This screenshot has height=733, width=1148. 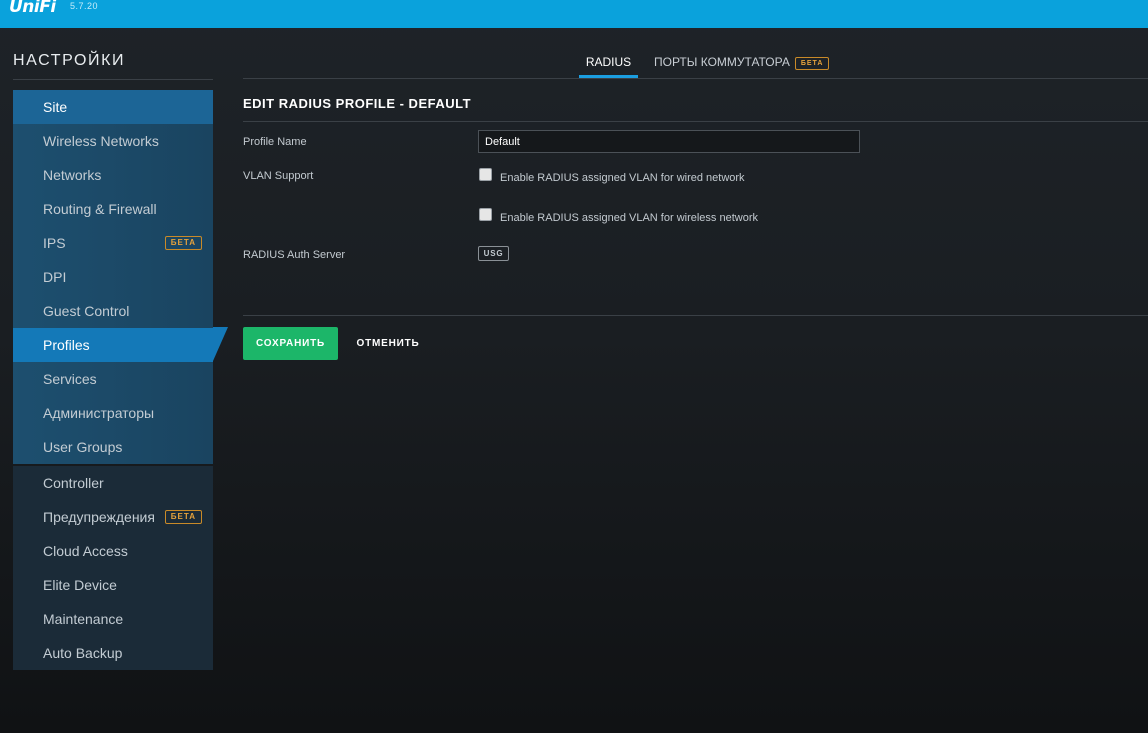 What do you see at coordinates (113, 379) in the screenshot?
I see `sidebar-item-services: Services` at bounding box center [113, 379].